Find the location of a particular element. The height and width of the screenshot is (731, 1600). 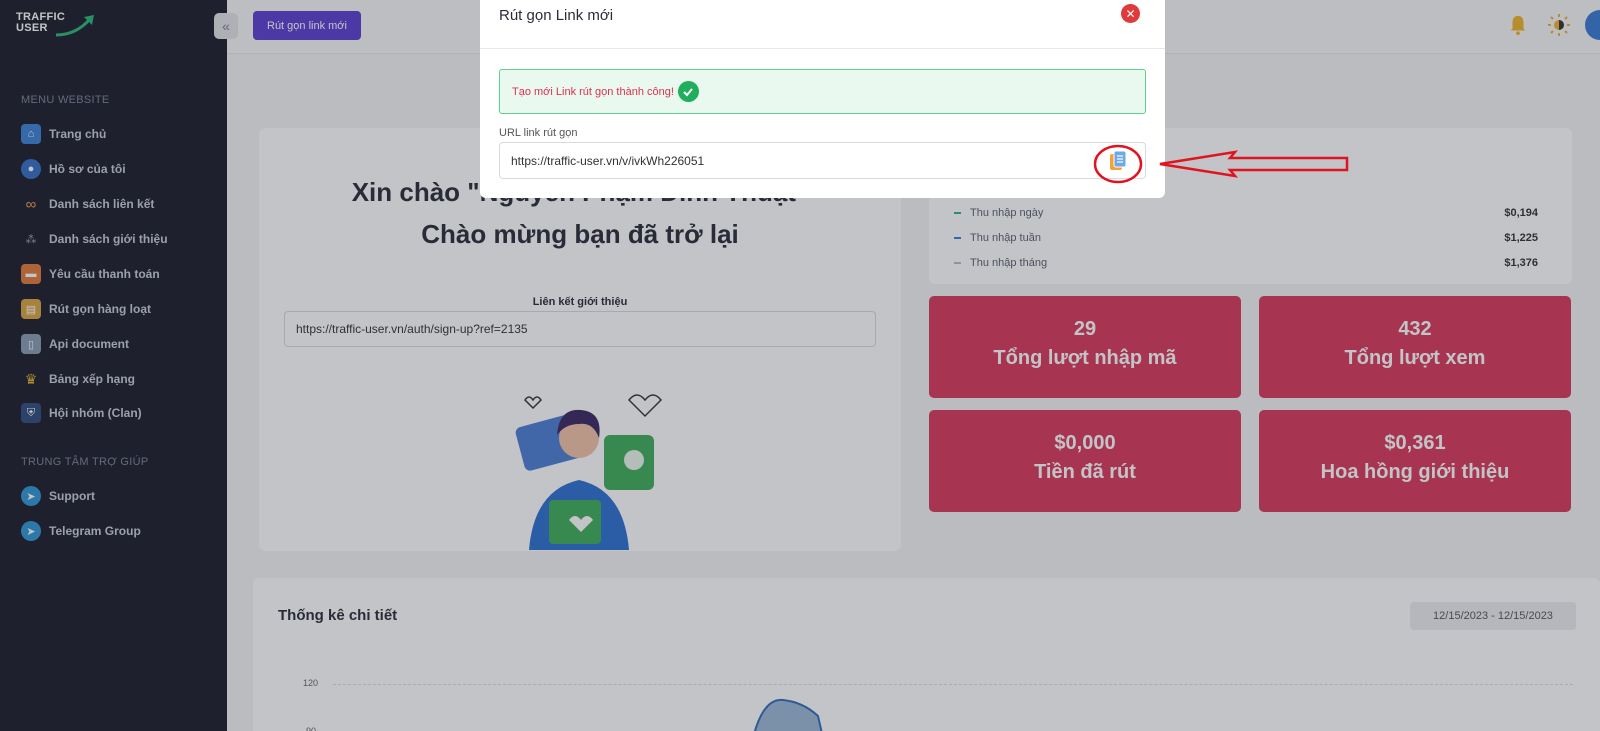

short-url-label: URL link rút gọn is located at coordinates (538, 133).